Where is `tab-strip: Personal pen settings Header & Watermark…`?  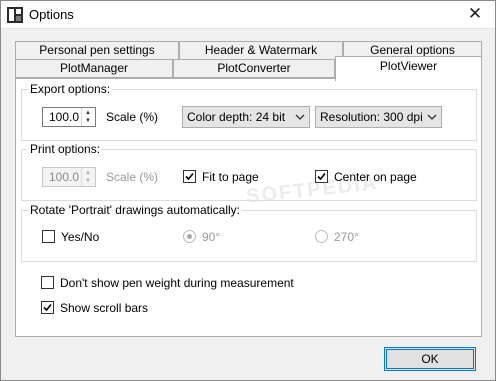
tab-strip: Personal pen settings Header & Watermark… is located at coordinates (248, 61).